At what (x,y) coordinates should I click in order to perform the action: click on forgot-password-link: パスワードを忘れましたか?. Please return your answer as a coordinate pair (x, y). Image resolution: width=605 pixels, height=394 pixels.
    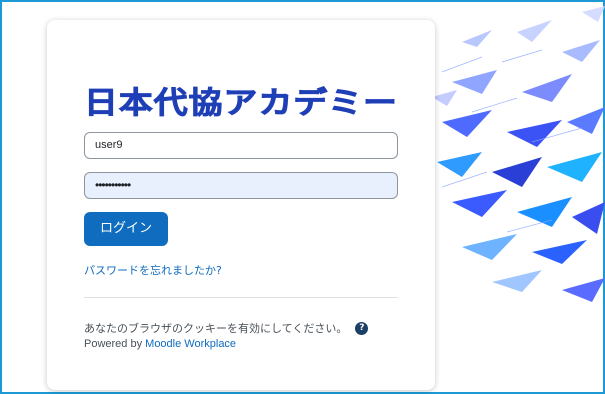
    Looking at the image, I should click on (153, 270).